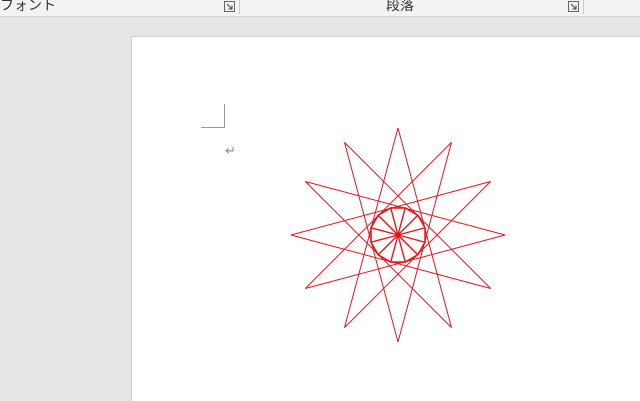 This screenshot has width=640, height=401. I want to click on font-group-label: フォント, so click(28, 7).